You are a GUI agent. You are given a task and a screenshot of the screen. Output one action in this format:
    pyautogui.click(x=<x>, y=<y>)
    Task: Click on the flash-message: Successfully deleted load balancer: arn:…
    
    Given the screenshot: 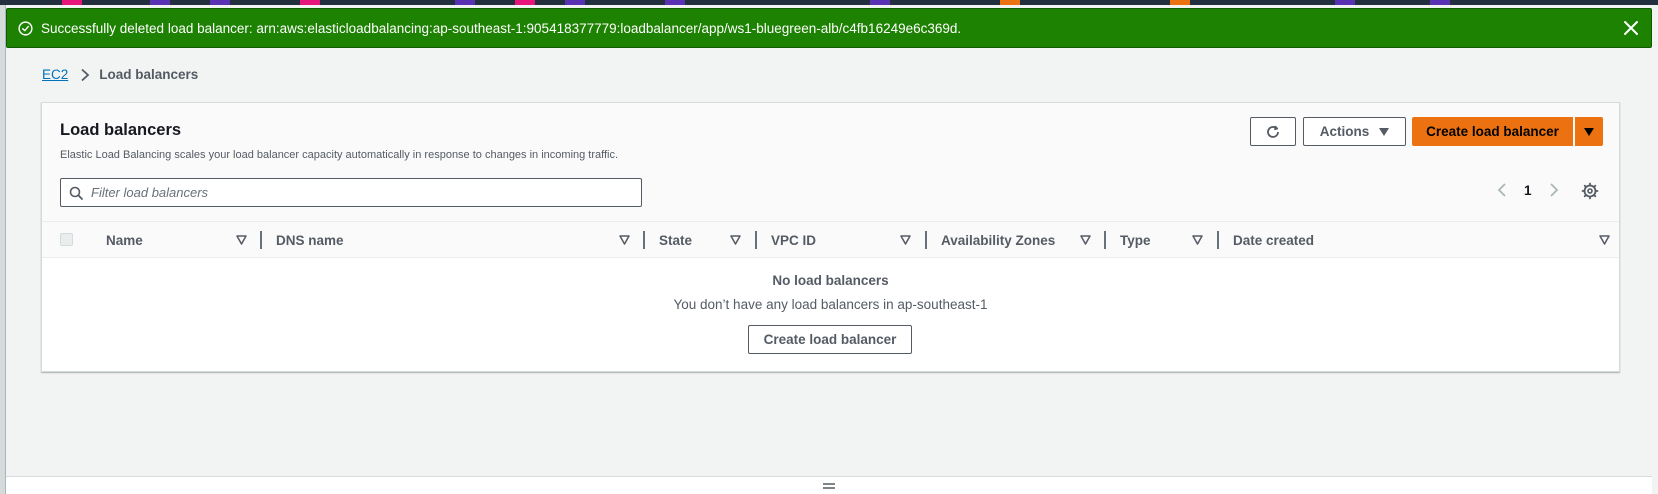 What is the action you would take?
    pyautogui.click(x=501, y=28)
    